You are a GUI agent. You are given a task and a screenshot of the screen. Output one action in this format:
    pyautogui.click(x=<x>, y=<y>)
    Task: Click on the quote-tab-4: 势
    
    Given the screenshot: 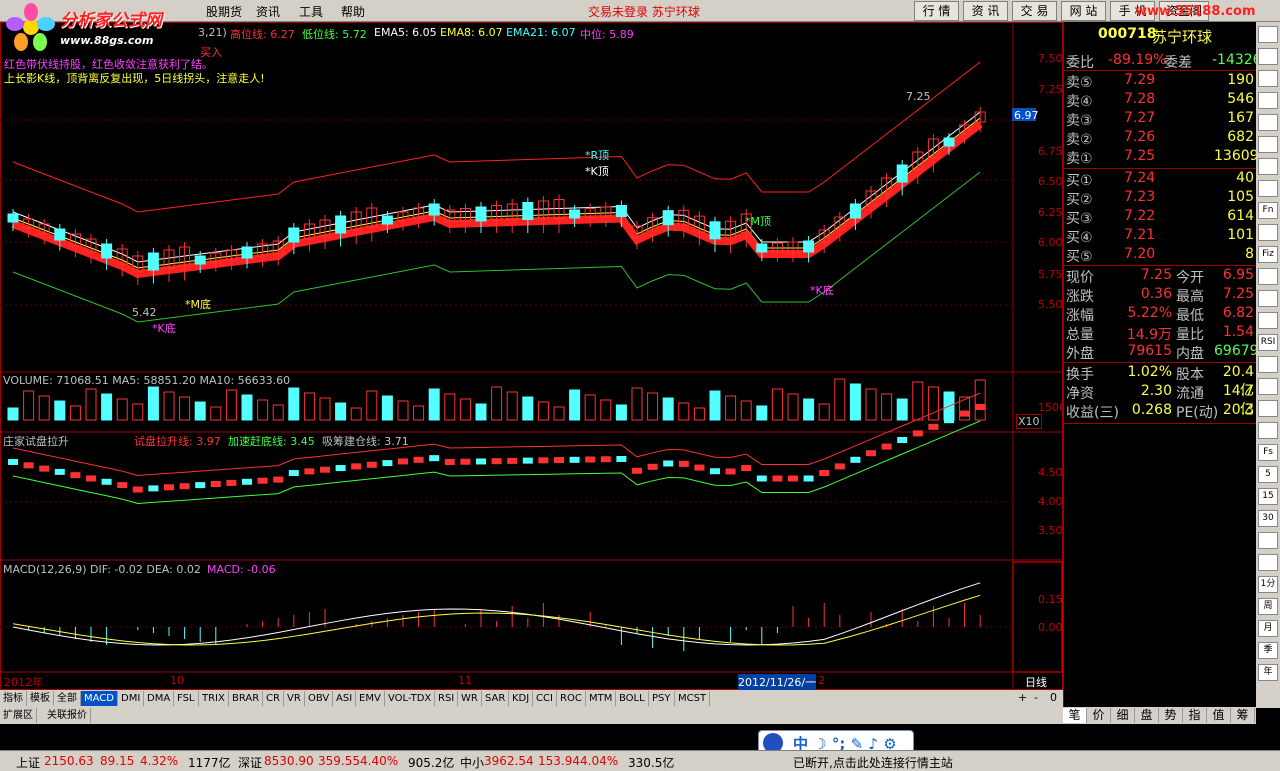 What is the action you would take?
    pyautogui.click(x=1171, y=715)
    